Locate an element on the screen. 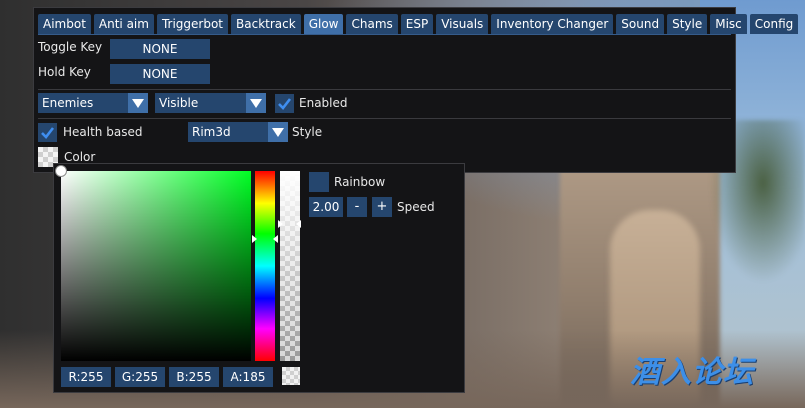 This screenshot has width=805, height=408. hold-key-label: Hold Key is located at coordinates (64, 72).